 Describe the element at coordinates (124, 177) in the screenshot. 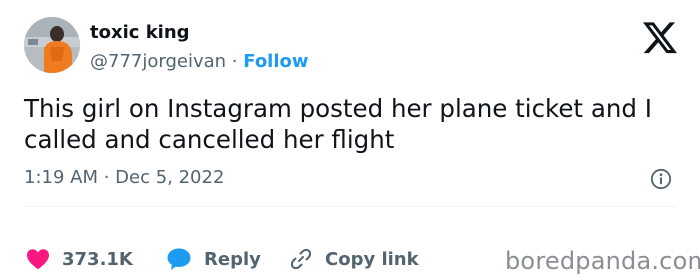

I see `tweet-timestamp: 1:19 AM · Dec 5, 2022` at that location.